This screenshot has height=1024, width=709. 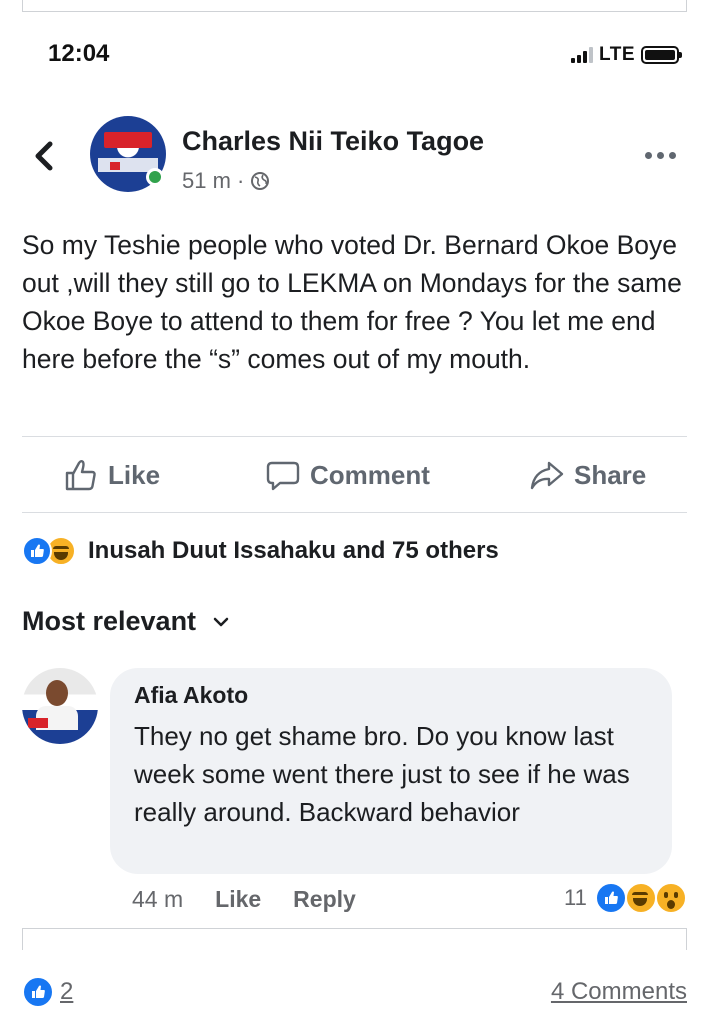 I want to click on bottom-frame-edge, so click(x=354, y=939).